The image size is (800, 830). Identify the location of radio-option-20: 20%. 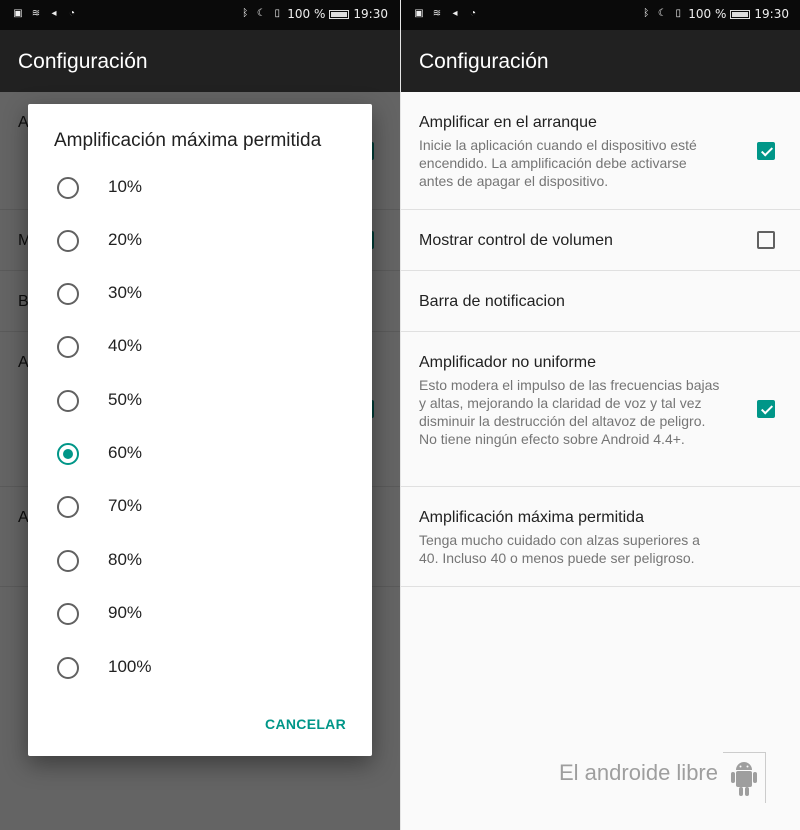
(200, 240).